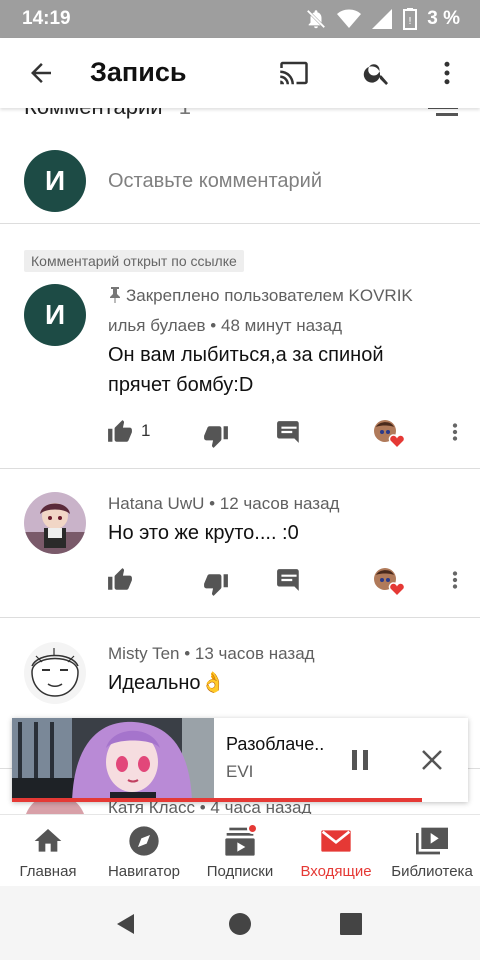 The height and width of the screenshot is (960, 480). I want to click on pinned-text: Закреплено пользователем KOVRIK, so click(269, 295).